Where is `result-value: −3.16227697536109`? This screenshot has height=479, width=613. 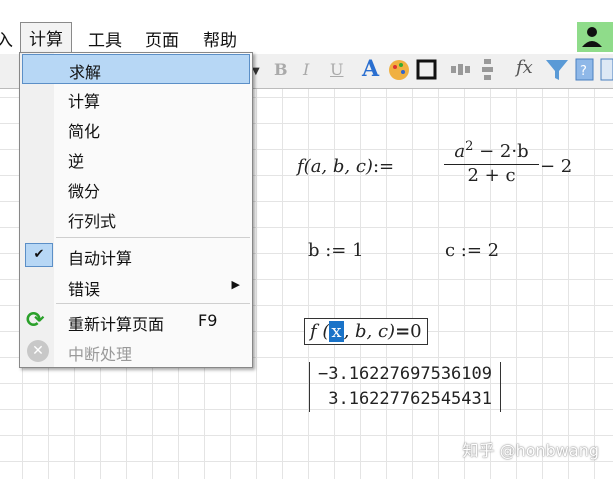 result-value: −3.16227697536109 is located at coordinates (405, 374).